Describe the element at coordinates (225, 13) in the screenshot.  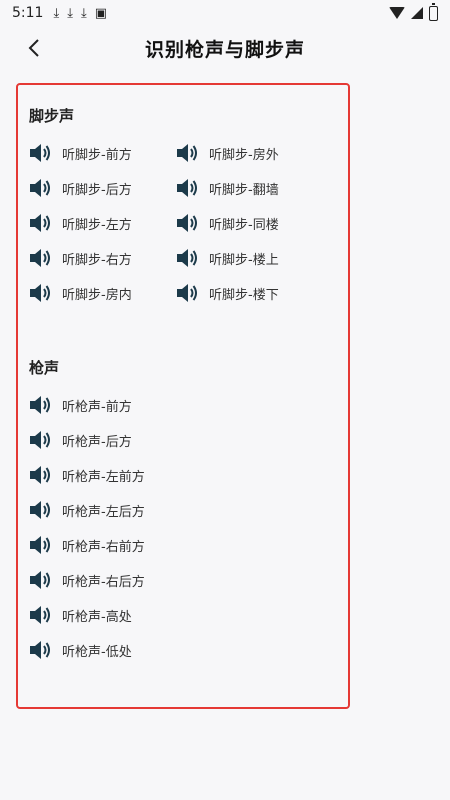
I see `status-bar: 5:11 ⤓ ⤓ ⤓ ▣` at that location.